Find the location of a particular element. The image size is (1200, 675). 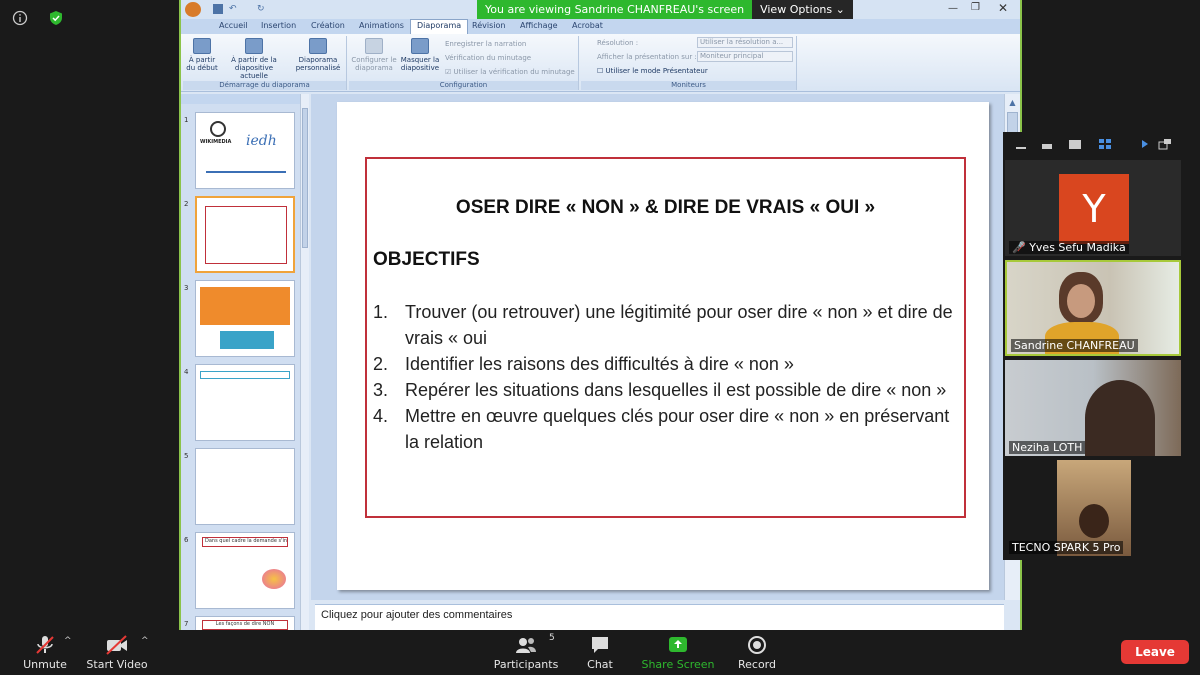

projector-icon is located at coordinates (254, 46).